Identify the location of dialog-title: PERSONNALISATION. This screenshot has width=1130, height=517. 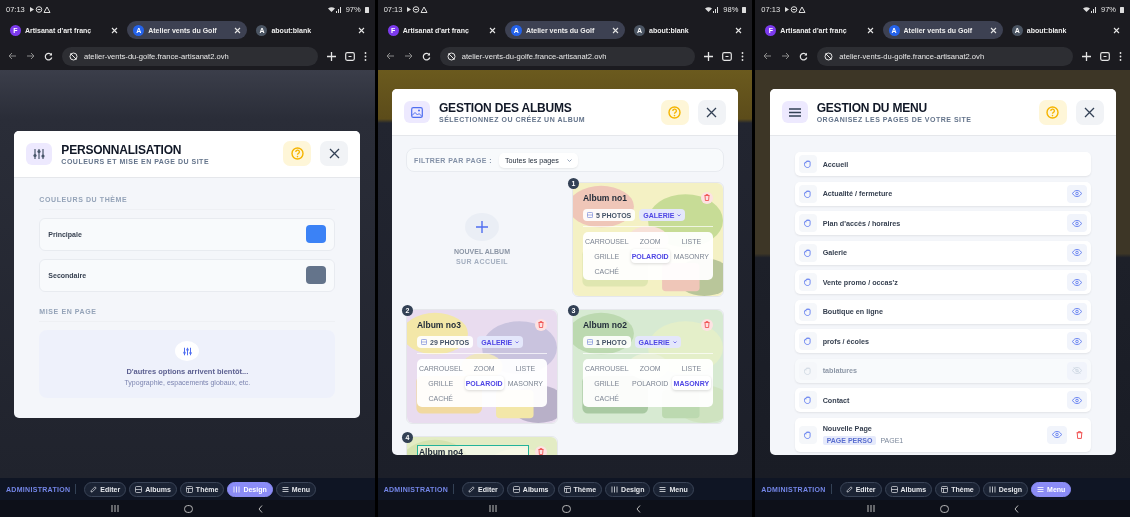
(122, 149).